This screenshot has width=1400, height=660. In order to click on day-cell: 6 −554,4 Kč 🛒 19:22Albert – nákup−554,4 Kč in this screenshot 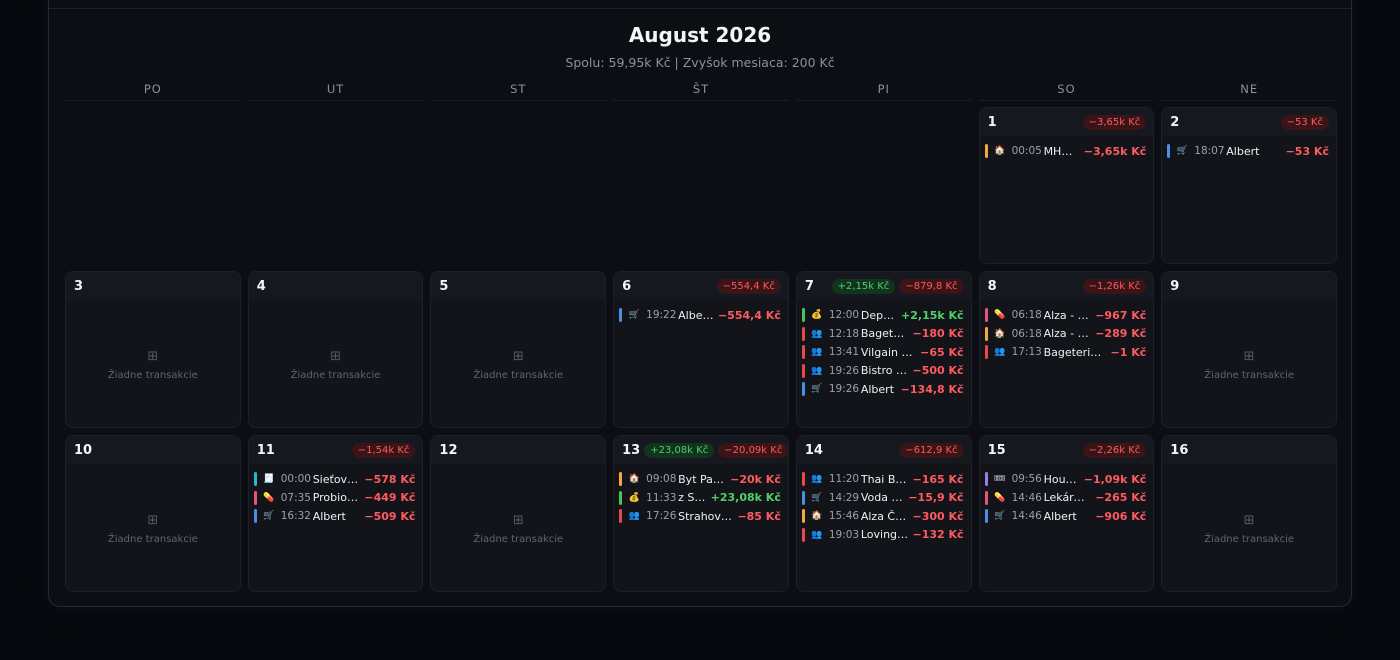, I will do `click(701, 349)`.